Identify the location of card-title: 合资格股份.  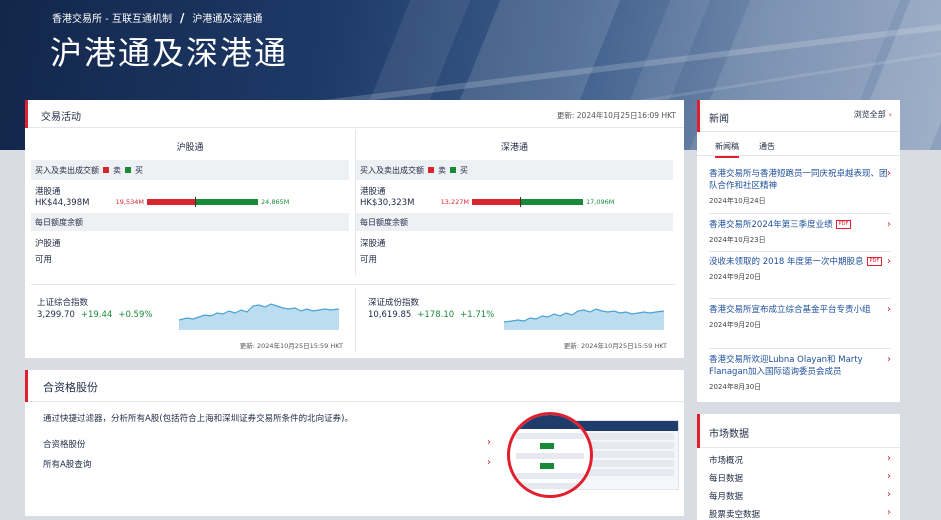
(70, 387).